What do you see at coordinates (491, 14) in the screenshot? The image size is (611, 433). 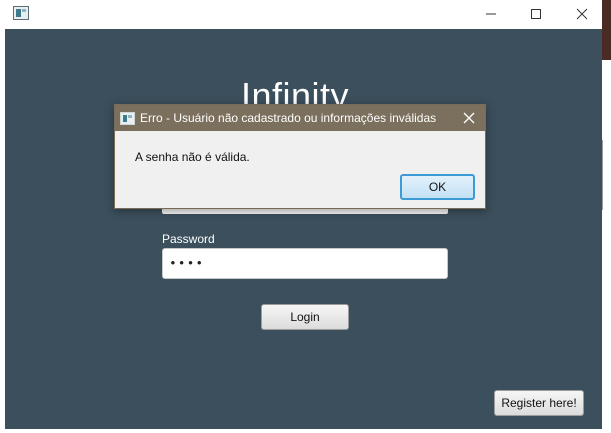 I see `minimize-icon` at bounding box center [491, 14].